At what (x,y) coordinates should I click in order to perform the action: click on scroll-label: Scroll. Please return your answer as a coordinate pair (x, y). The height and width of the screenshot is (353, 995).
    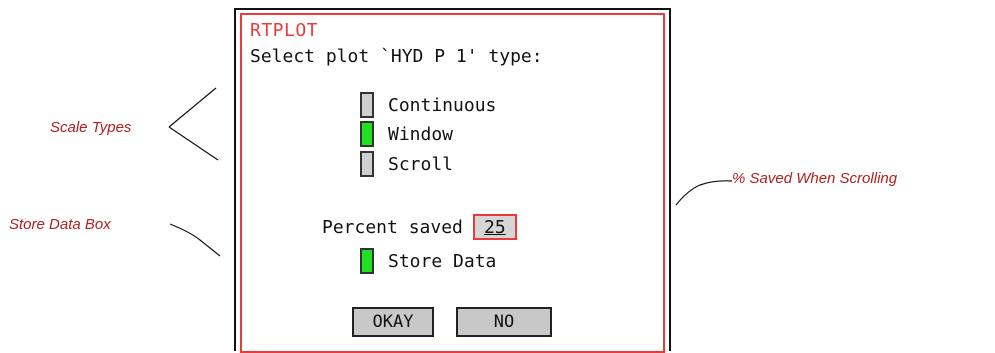
    Looking at the image, I should click on (421, 164).